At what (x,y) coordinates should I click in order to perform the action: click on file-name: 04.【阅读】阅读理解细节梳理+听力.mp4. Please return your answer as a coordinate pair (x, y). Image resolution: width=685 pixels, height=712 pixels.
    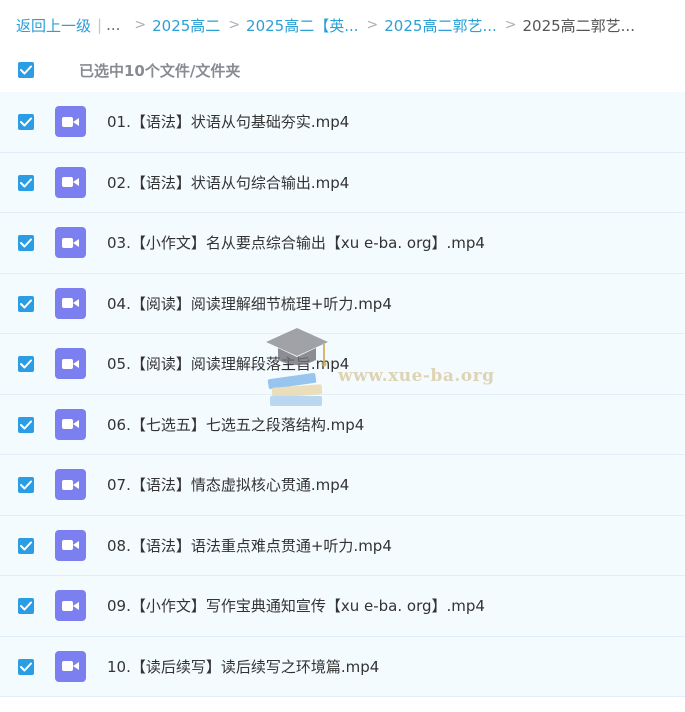
    Looking at the image, I should click on (249, 304).